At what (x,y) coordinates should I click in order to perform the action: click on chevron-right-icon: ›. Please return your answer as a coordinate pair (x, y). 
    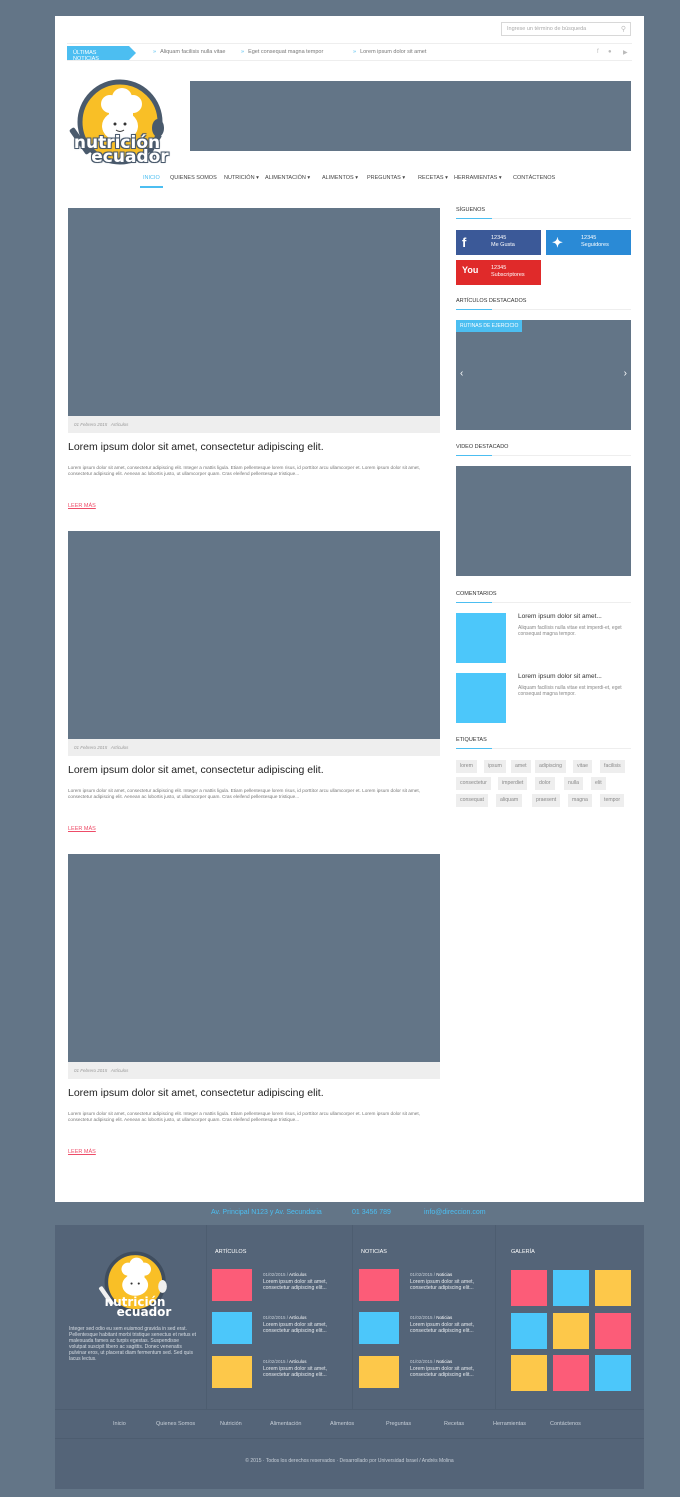
    Looking at the image, I should click on (625, 373).